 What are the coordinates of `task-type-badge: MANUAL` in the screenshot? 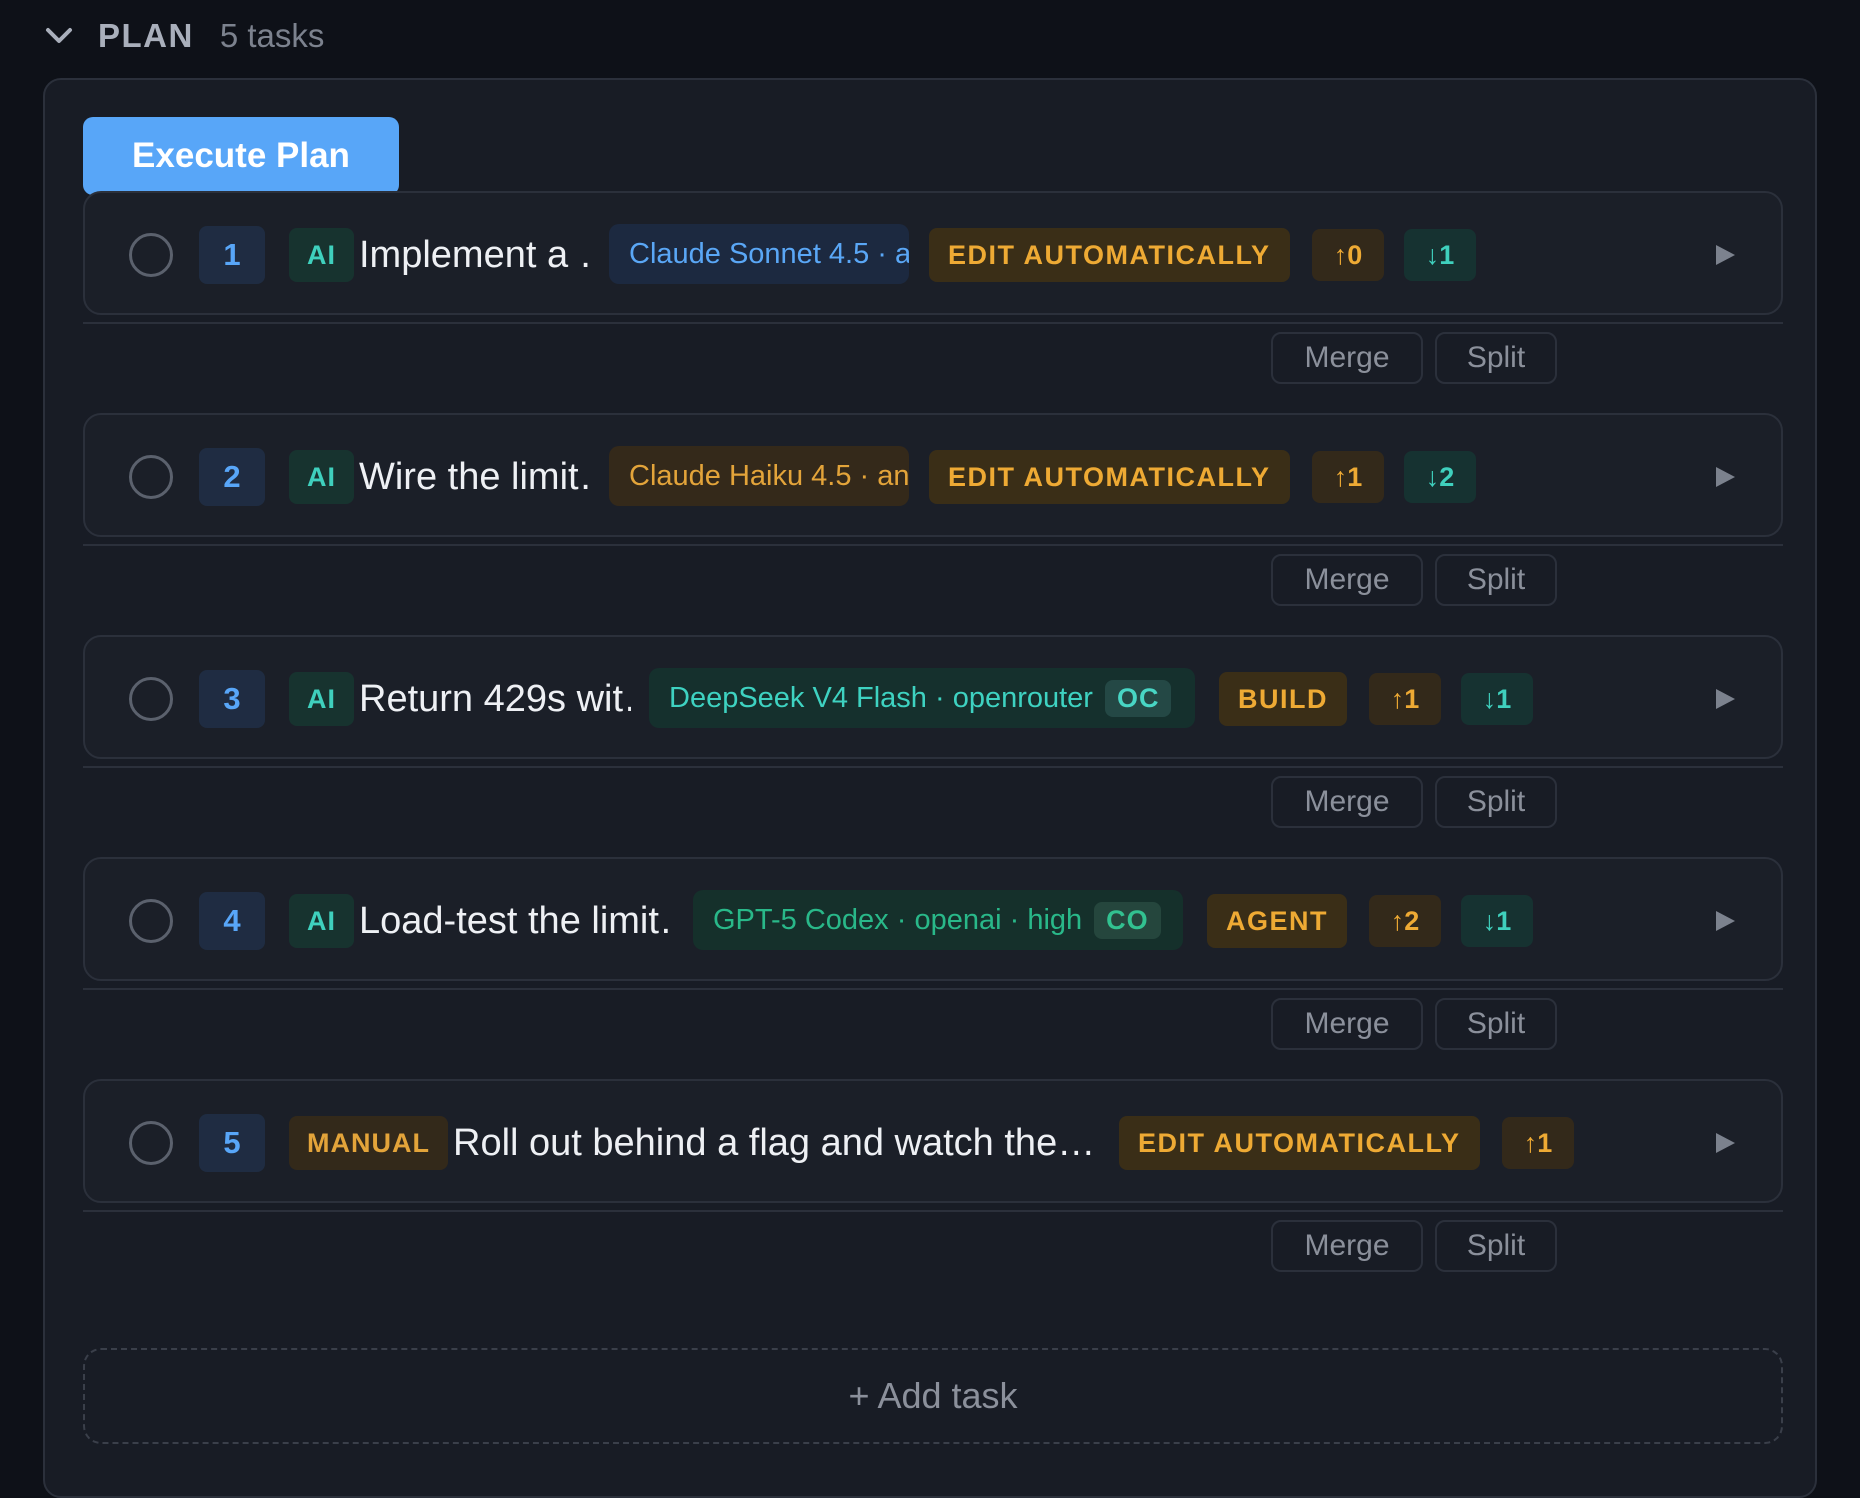 It's located at (368, 1143).